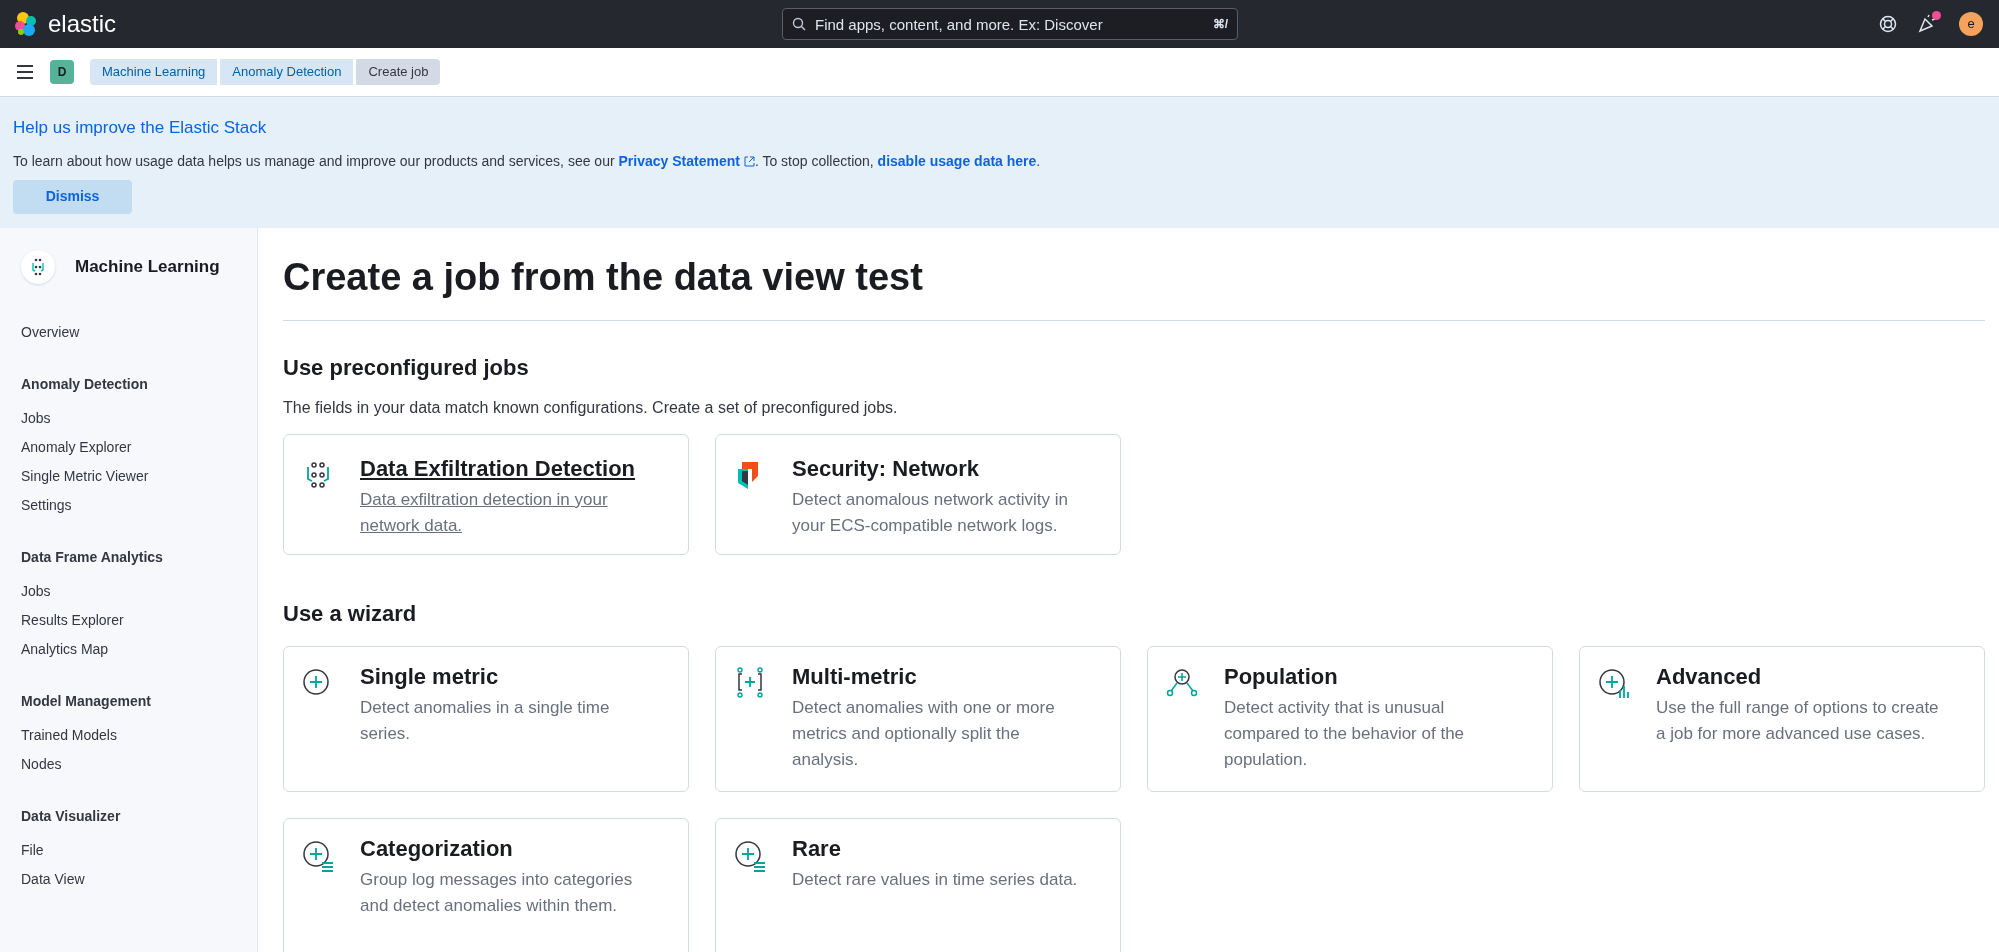  Describe the element at coordinates (92, 557) in the screenshot. I see `sidebar-heading: Data Frame Analytics` at that location.